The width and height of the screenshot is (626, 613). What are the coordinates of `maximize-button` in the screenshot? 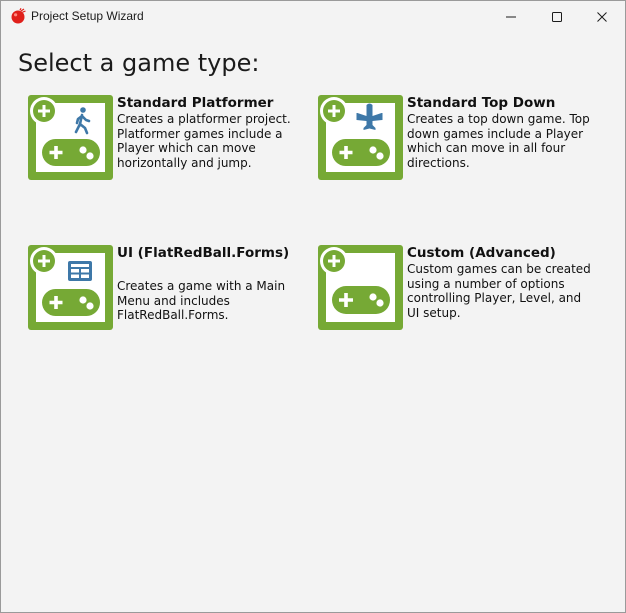 It's located at (557, 16).